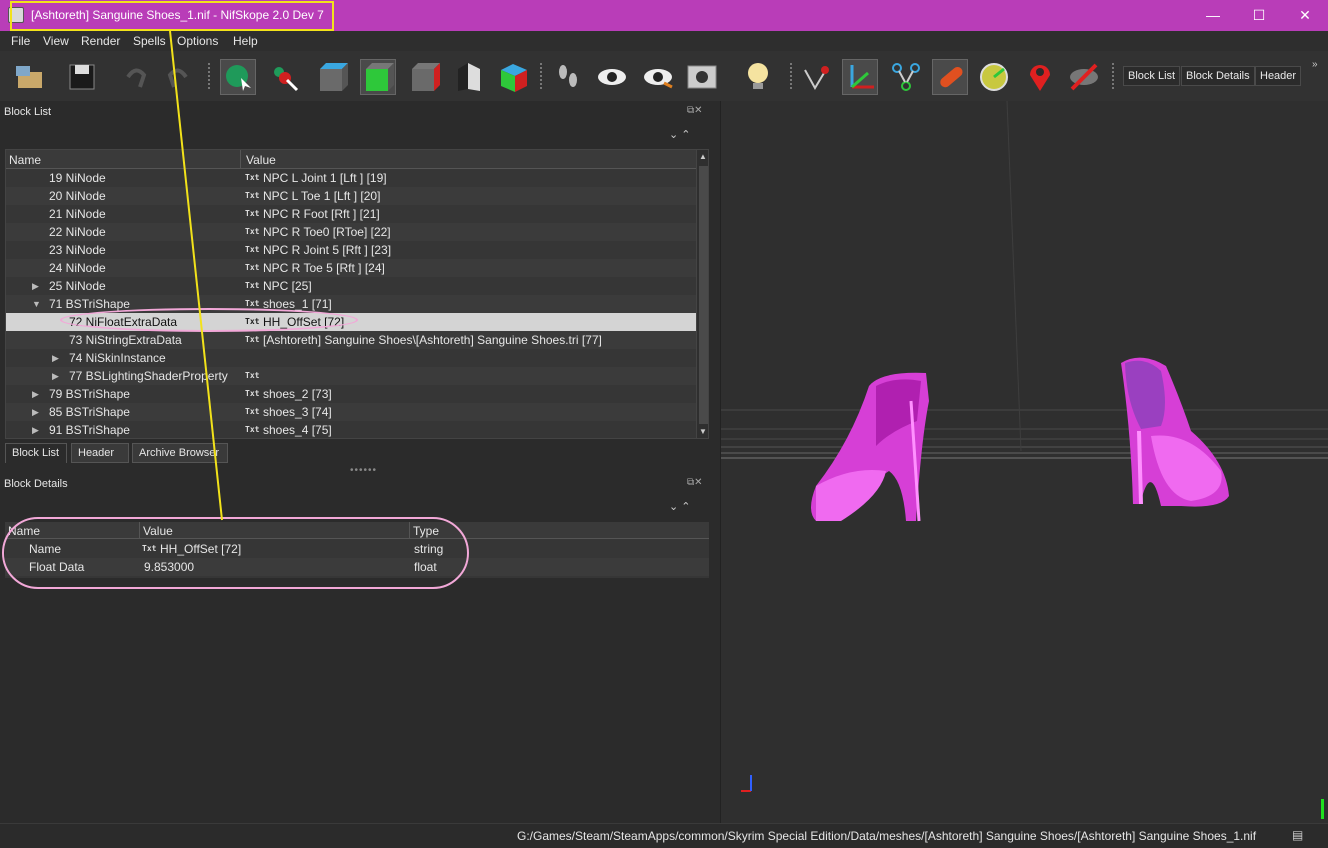 Image resolution: width=1328 pixels, height=848 pixels. Describe the element at coordinates (100, 41) in the screenshot. I see `menu-render: Render` at that location.